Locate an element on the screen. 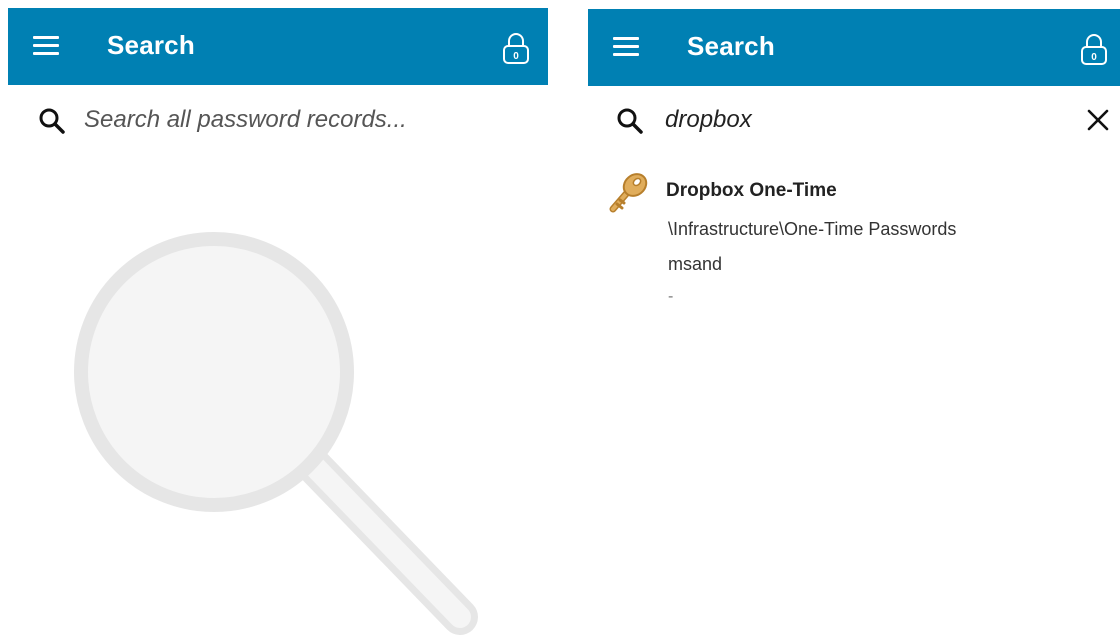 This screenshot has height=638, width=1120. result-title: Dropbox One-Time is located at coordinates (751, 190).